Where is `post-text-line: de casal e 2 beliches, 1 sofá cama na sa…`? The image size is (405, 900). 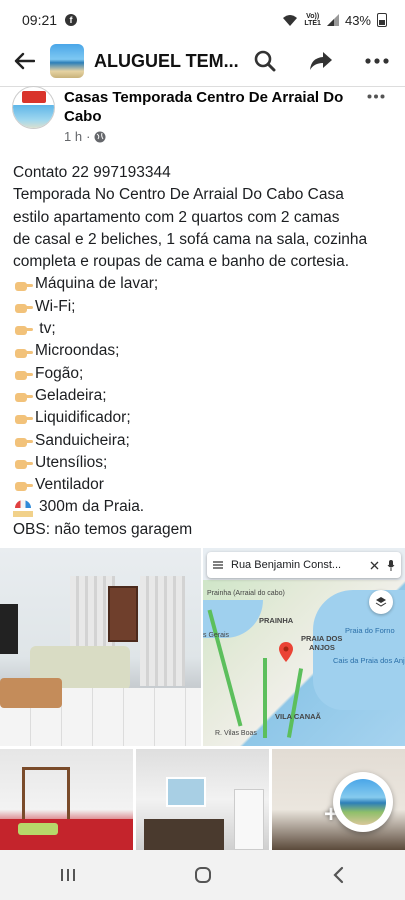
post-text-line: de casal e 2 beliches, 1 sofá cama na sa… is located at coordinates (190, 239).